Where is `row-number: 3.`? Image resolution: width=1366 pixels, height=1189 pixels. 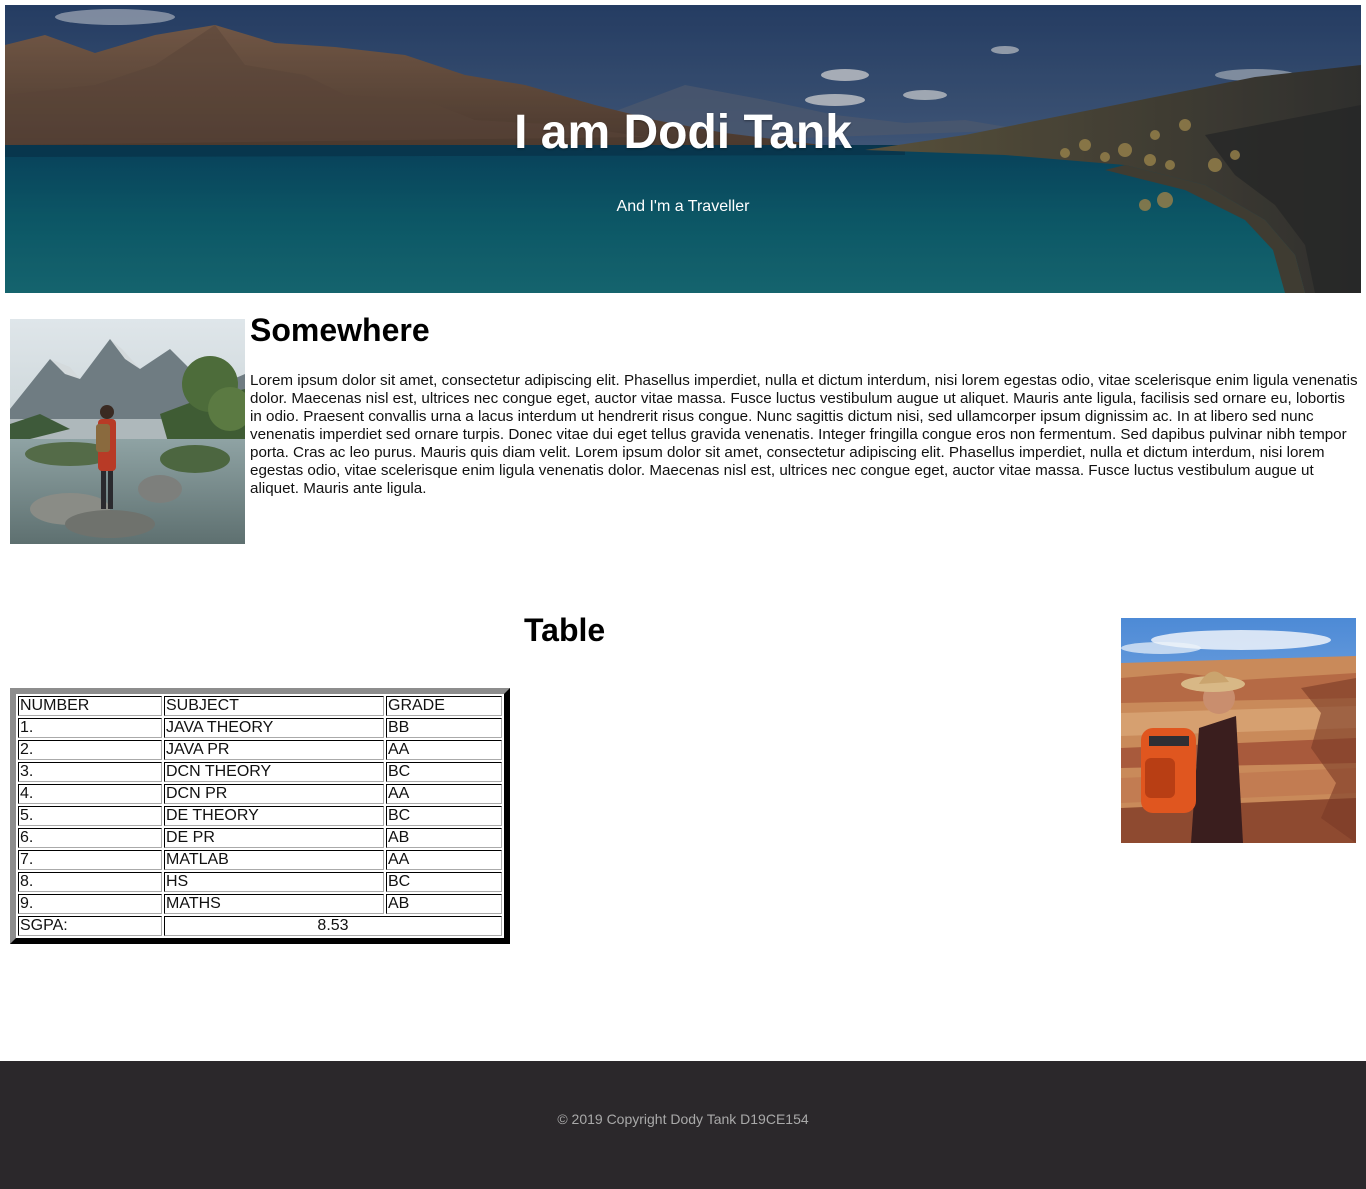 row-number: 3. is located at coordinates (90, 772).